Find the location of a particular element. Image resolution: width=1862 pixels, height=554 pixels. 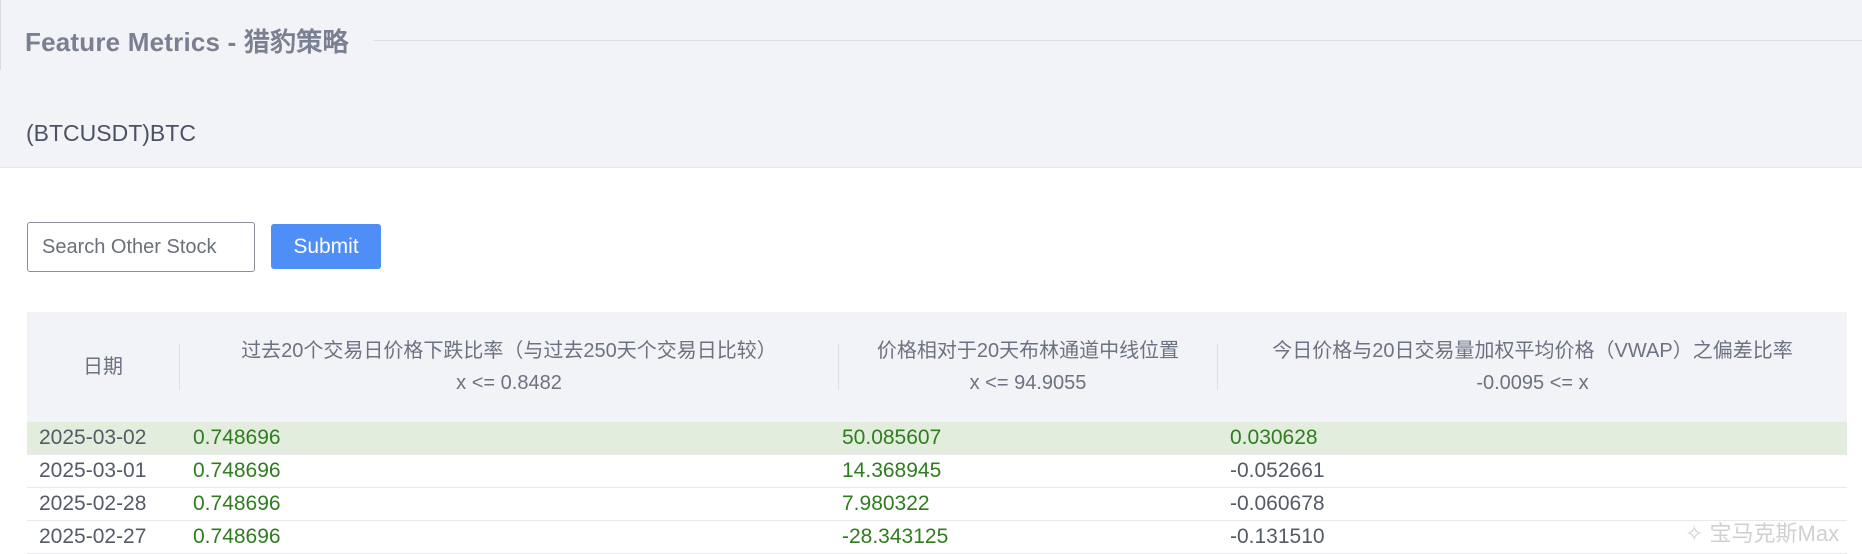

column-header-label: 今日价格与20日交易量加权平均价格（VWAP）之偏差比率 is located at coordinates (1532, 351).